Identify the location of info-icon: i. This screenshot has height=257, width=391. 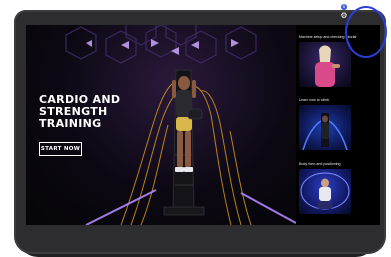
(344, 7).